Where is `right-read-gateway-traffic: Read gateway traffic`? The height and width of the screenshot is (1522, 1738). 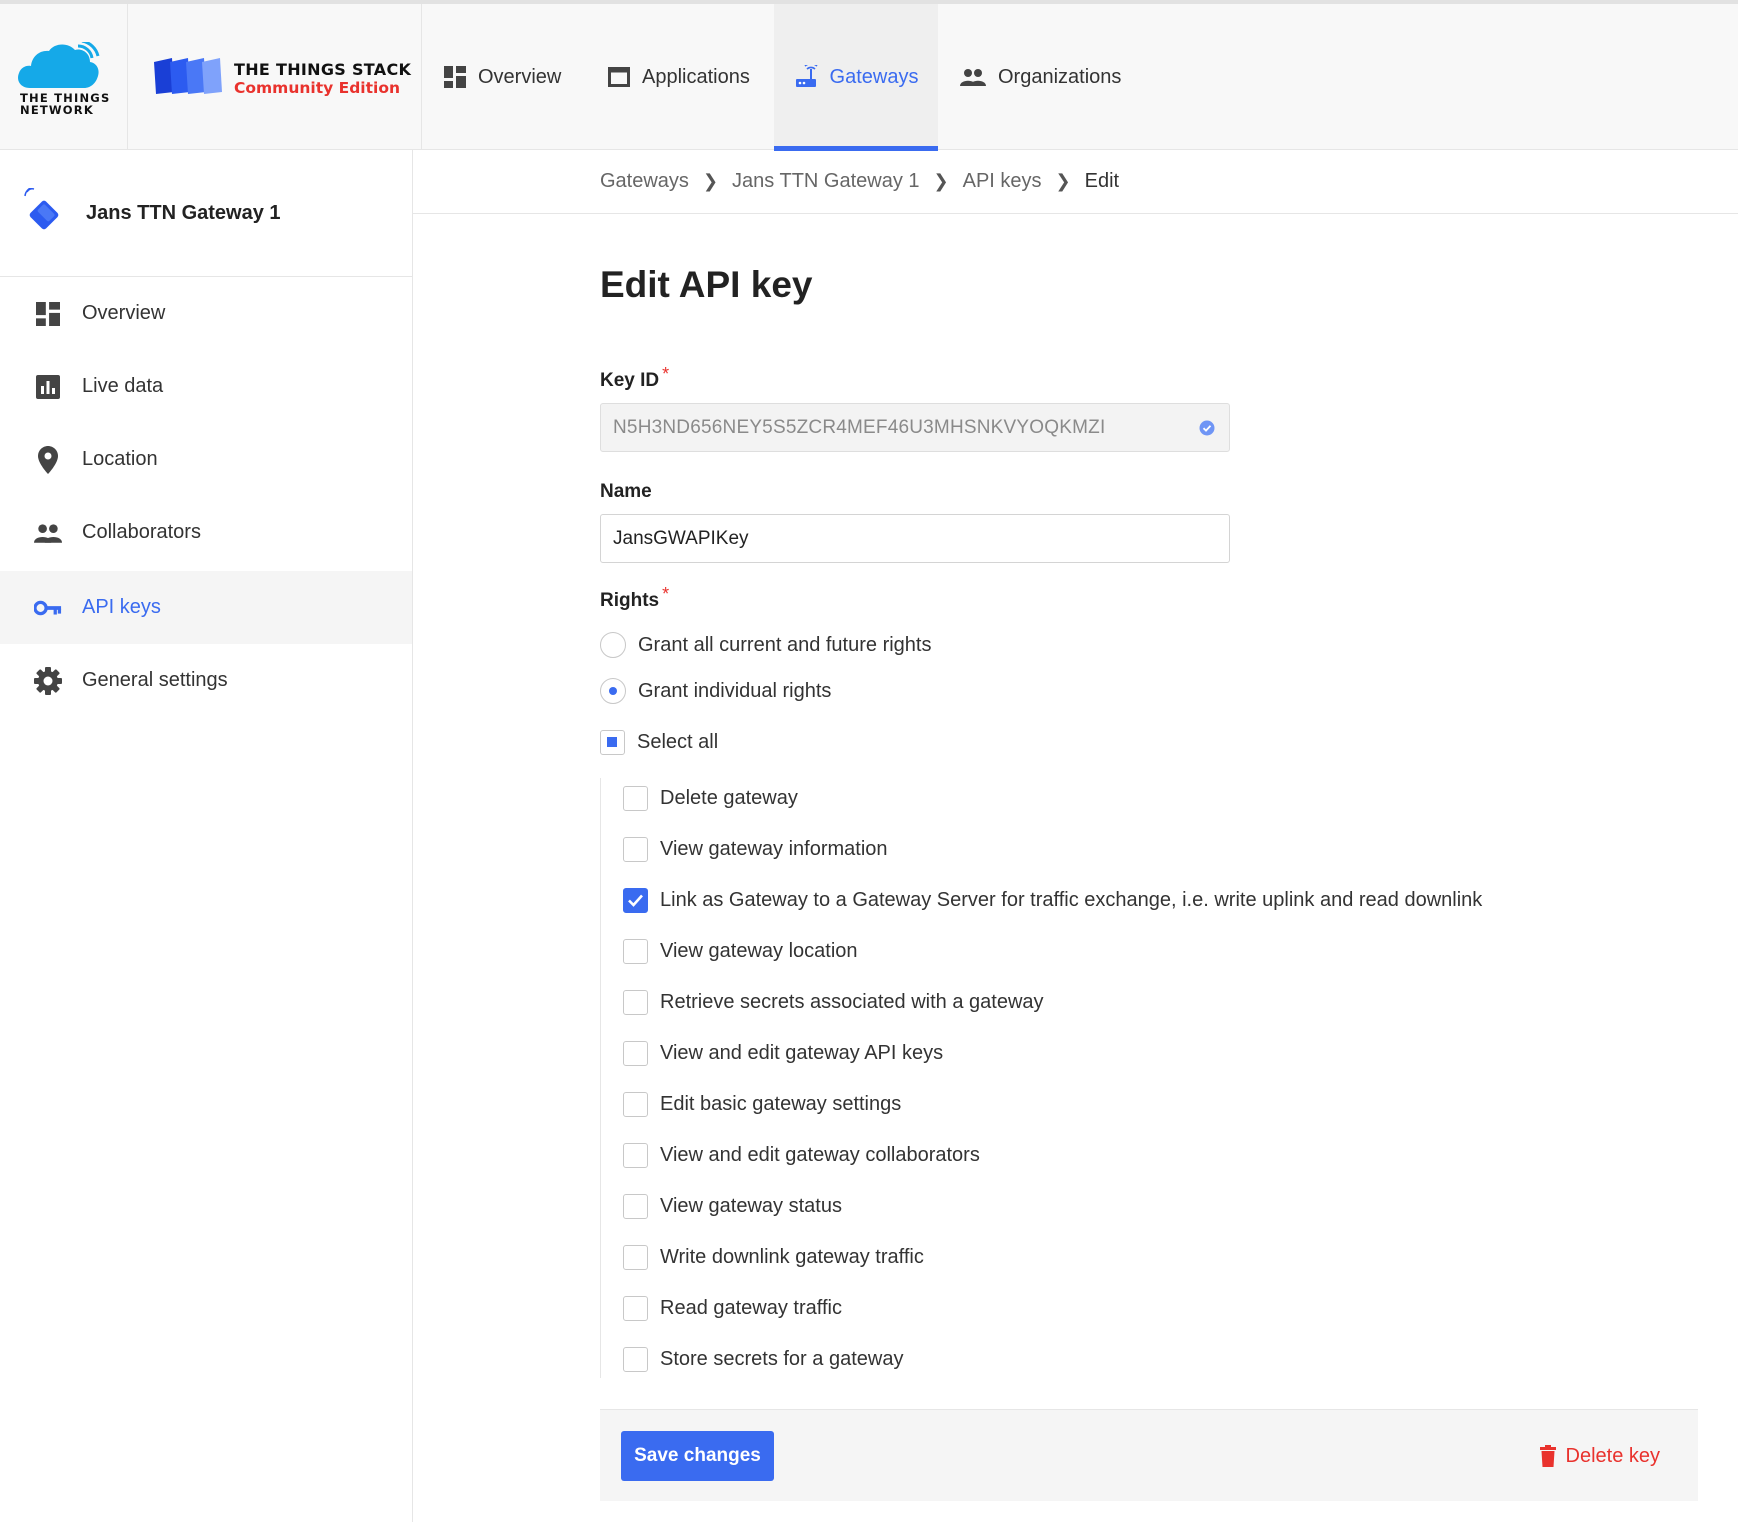
right-read-gateway-traffic: Read gateway traffic is located at coordinates (732, 1308).